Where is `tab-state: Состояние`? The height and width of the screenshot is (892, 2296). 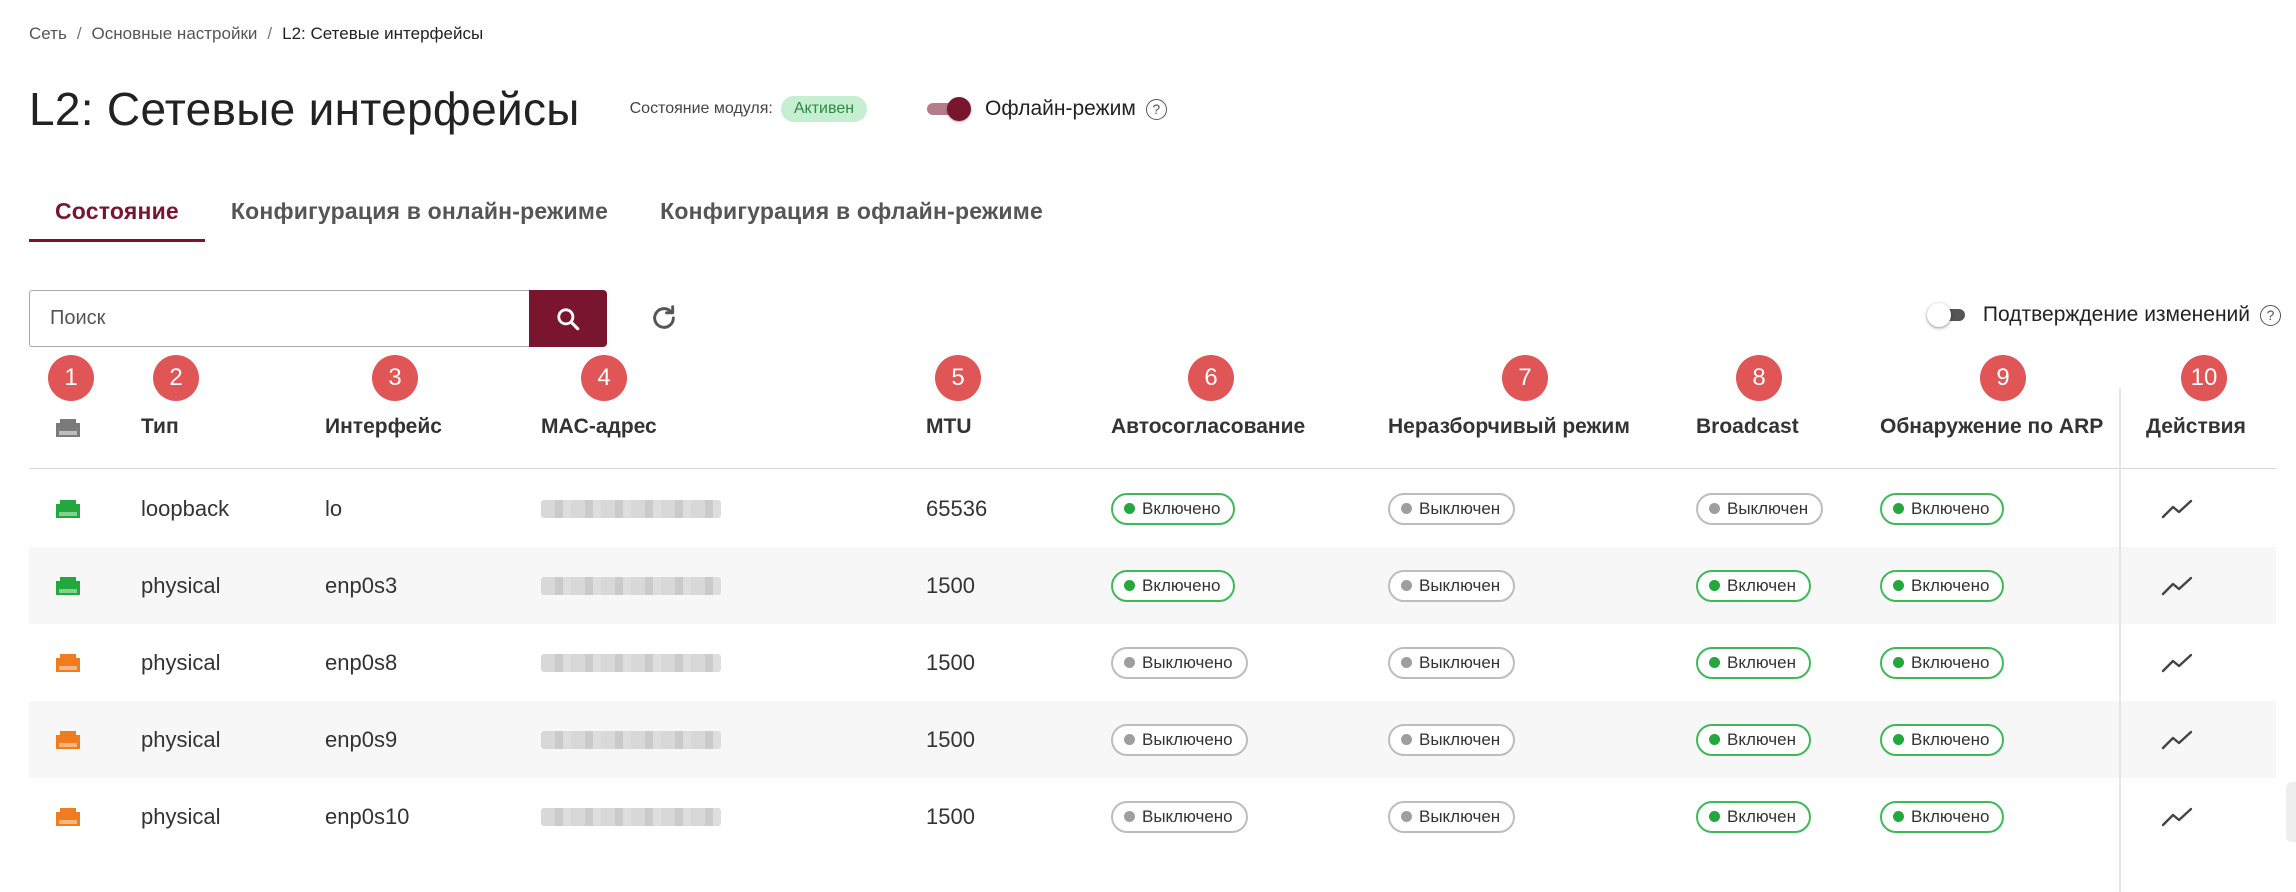 tab-state: Состояние is located at coordinates (117, 216).